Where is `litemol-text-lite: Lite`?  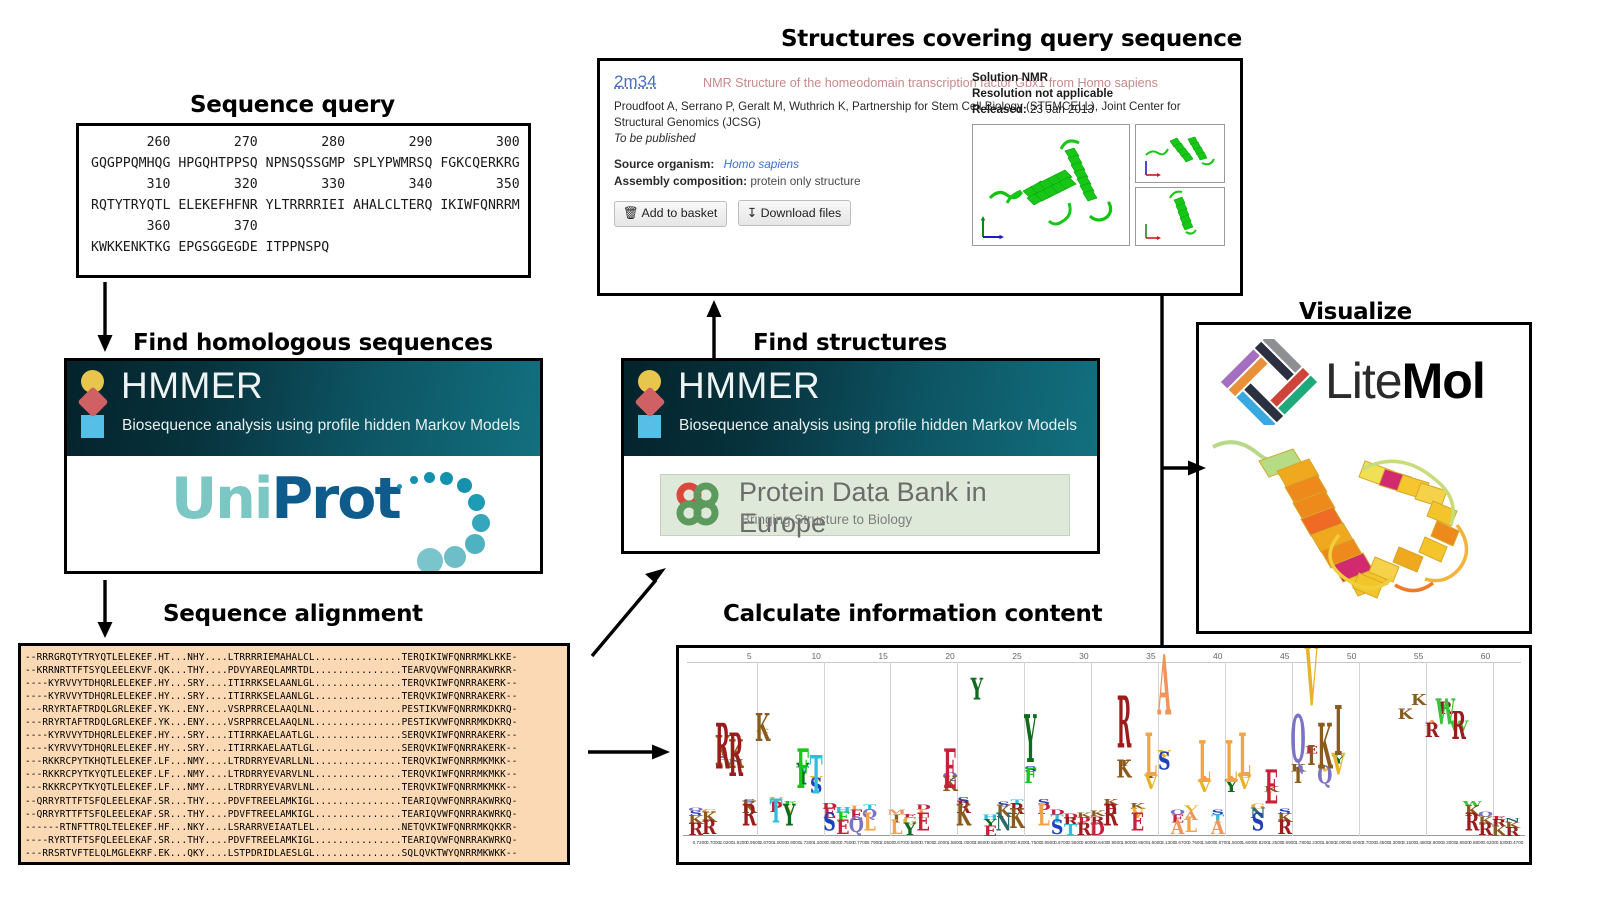
litemol-text-lite: Lite is located at coordinates (1364, 381).